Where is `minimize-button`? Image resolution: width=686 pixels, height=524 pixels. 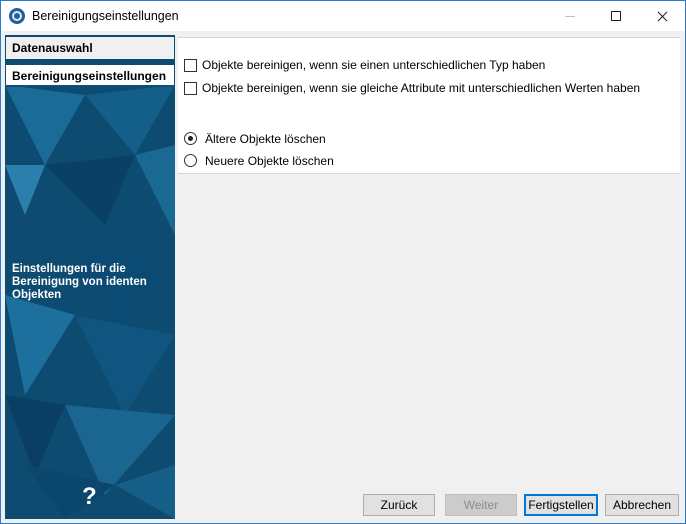
minimize-button is located at coordinates (570, 16).